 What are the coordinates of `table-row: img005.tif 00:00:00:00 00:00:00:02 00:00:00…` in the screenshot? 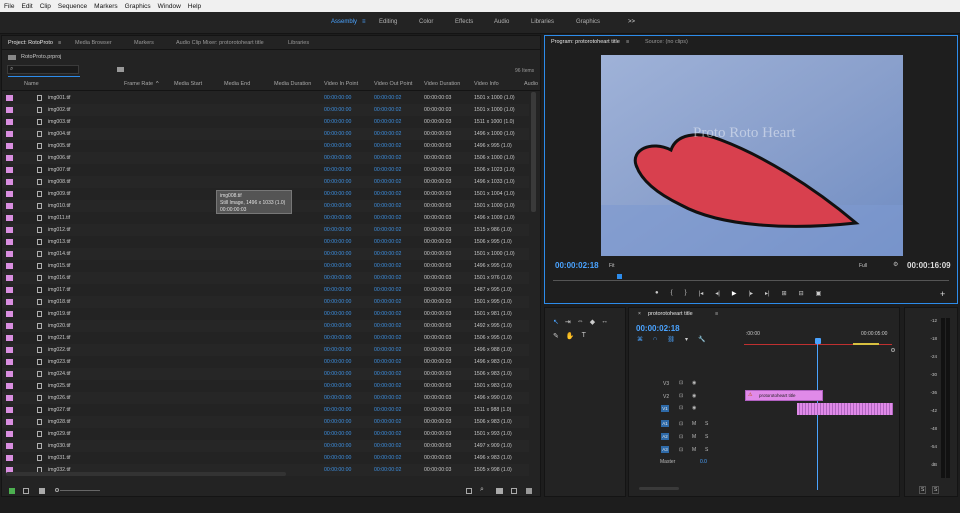 It's located at (265, 146).